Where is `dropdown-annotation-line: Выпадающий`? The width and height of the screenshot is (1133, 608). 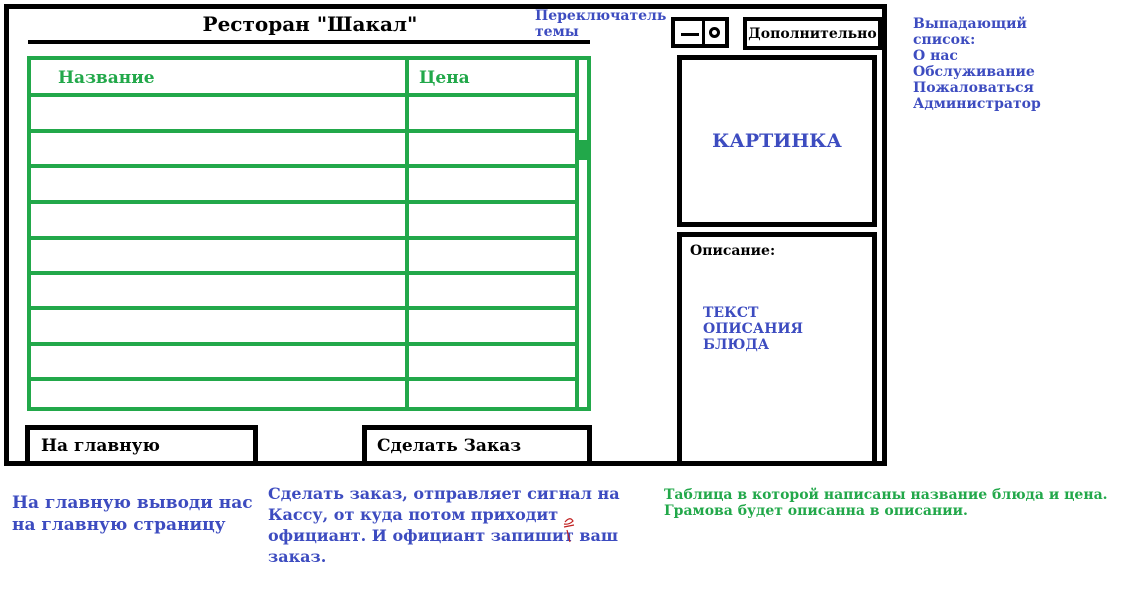
dropdown-annotation-line: Выпадающий is located at coordinates (970, 24).